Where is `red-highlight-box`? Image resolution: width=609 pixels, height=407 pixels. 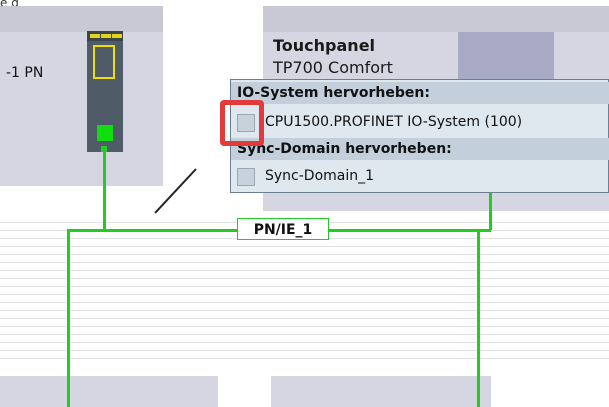 red-highlight-box is located at coordinates (242, 123).